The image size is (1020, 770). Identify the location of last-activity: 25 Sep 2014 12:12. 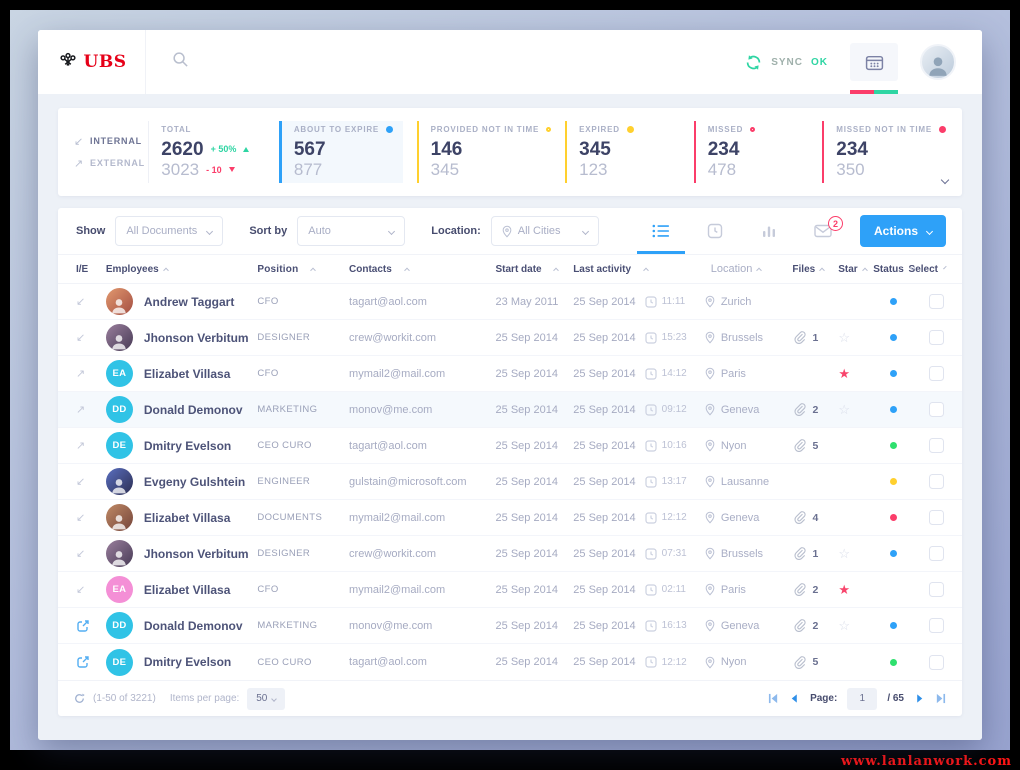
(630, 662).